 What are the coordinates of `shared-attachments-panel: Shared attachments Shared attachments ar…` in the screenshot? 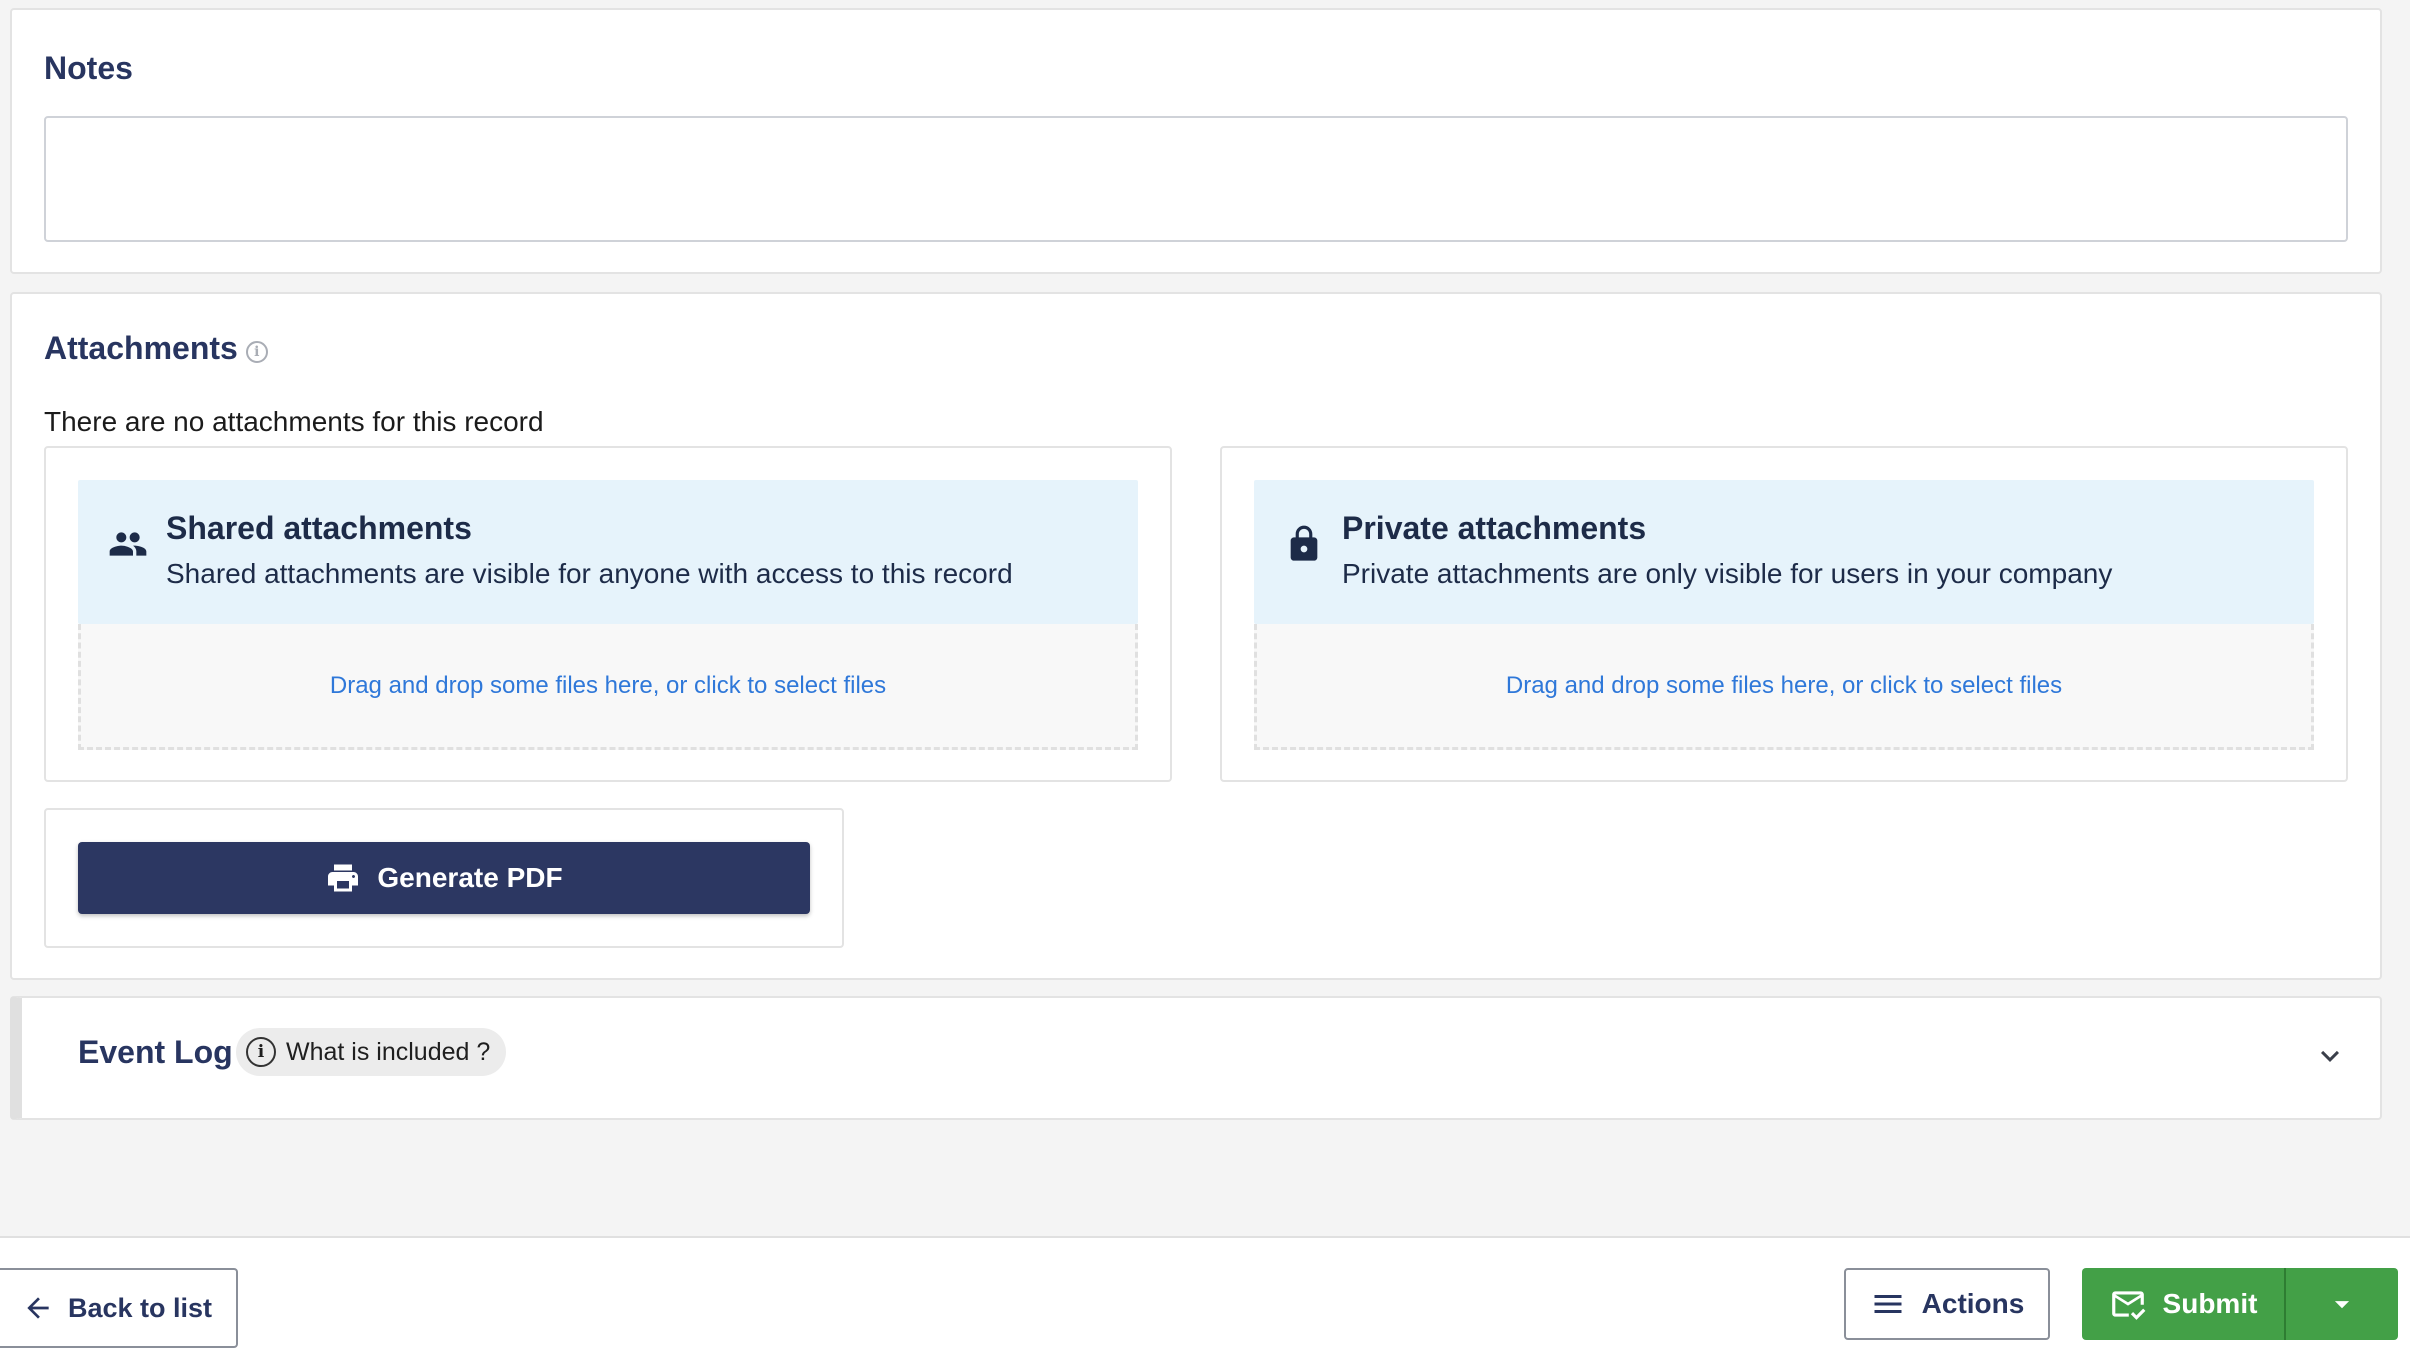 It's located at (608, 614).